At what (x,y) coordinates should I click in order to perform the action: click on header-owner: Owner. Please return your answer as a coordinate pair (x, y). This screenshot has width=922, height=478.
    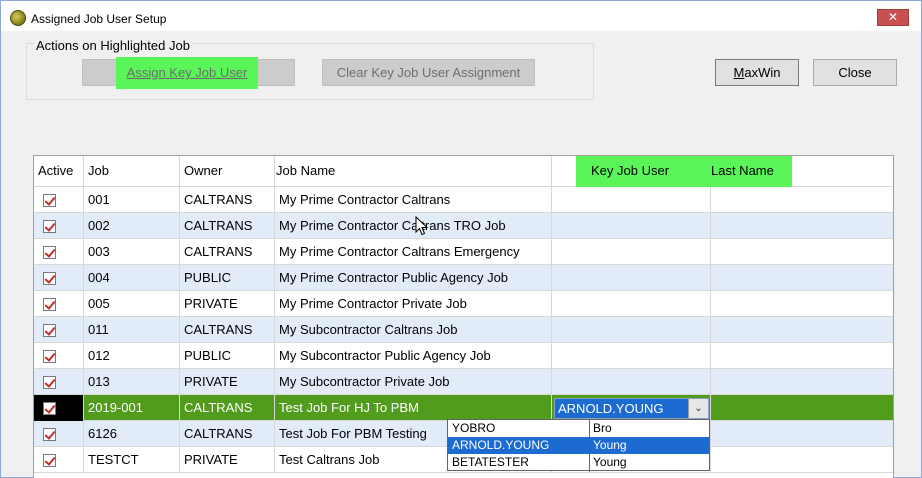
    Looking at the image, I should click on (227, 171).